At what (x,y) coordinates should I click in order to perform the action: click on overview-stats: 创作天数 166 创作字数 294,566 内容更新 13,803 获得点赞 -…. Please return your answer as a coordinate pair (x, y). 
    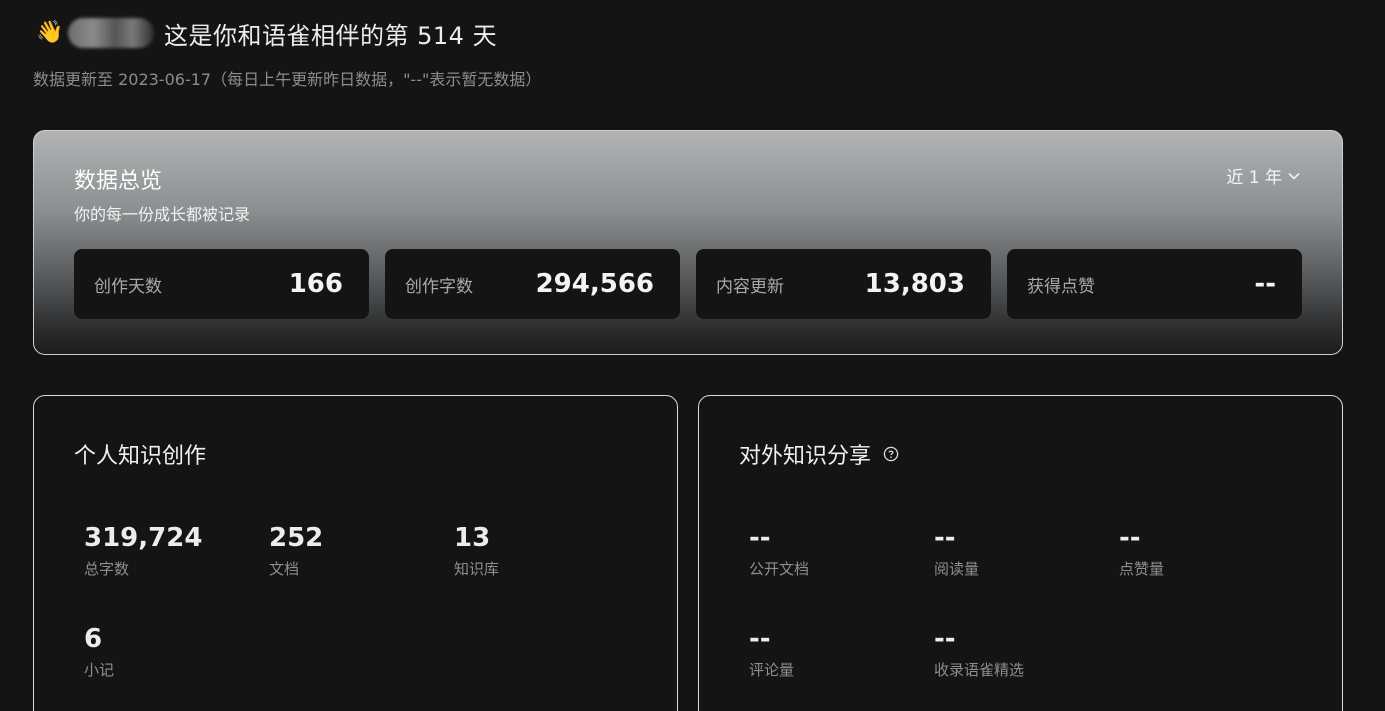
    Looking at the image, I should click on (688, 284).